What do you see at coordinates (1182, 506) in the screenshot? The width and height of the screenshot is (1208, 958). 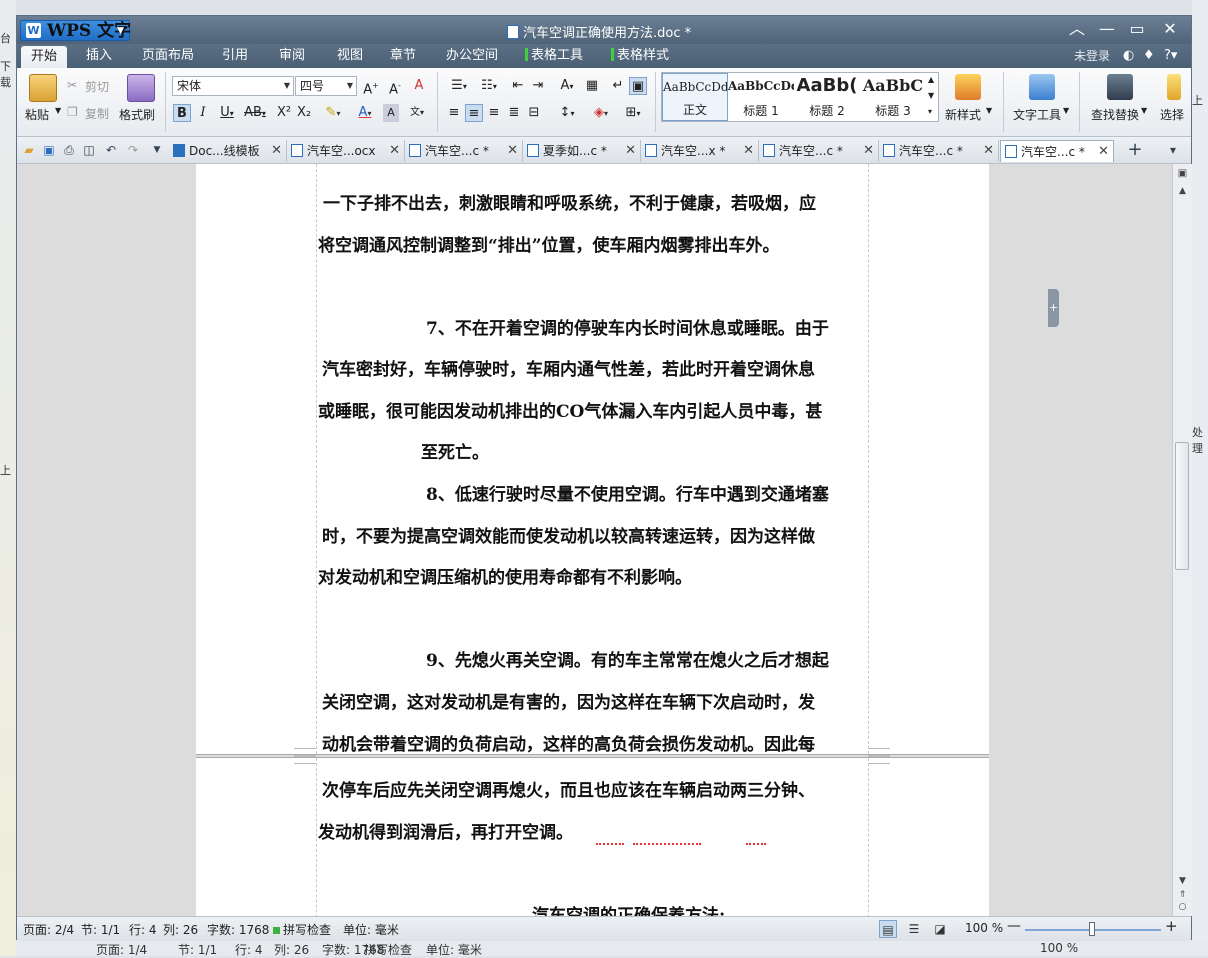 I see `scrollbar-thumb` at bounding box center [1182, 506].